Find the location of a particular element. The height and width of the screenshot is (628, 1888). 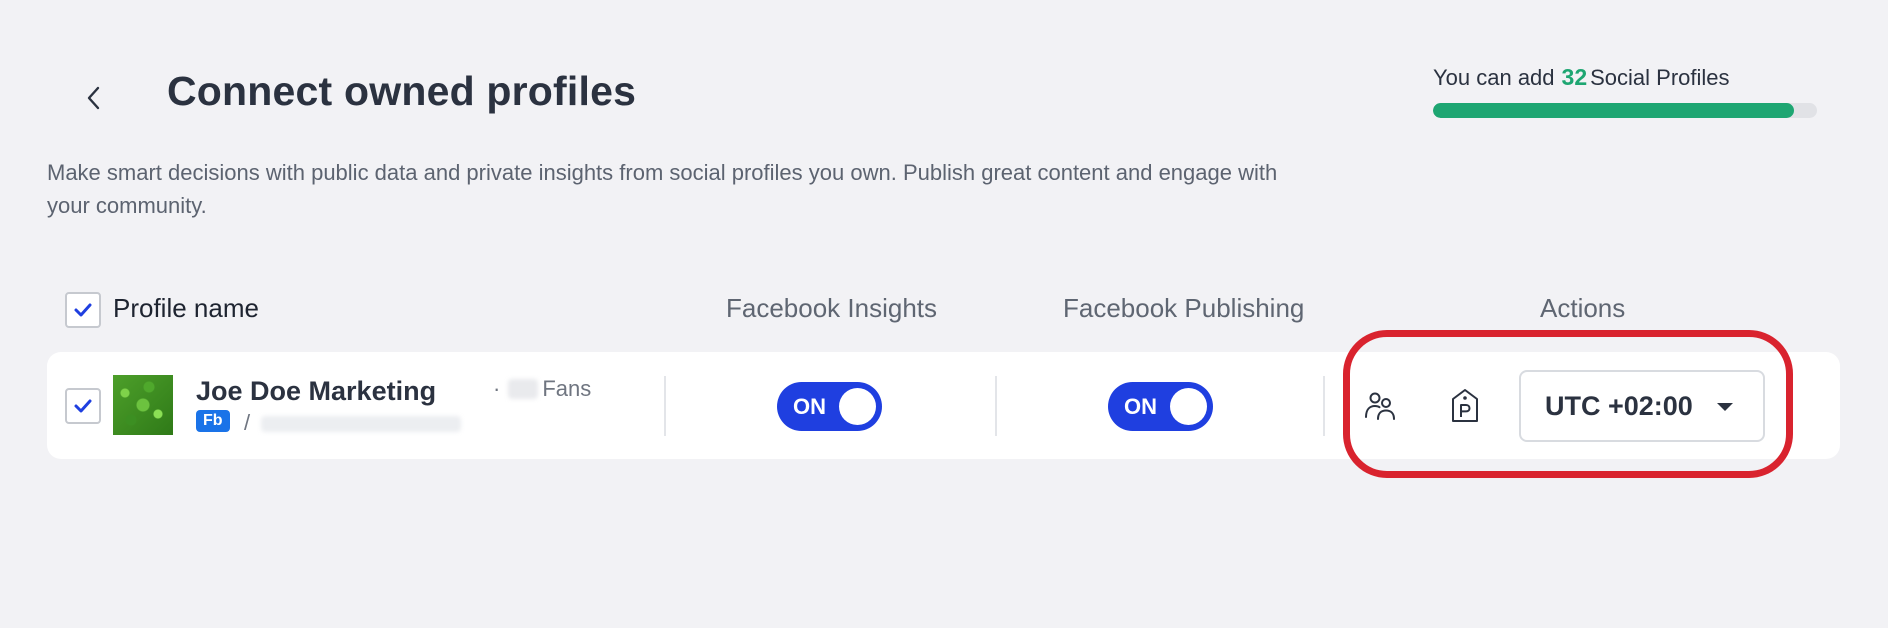

profile-fans: · Fans is located at coordinates (542, 389).